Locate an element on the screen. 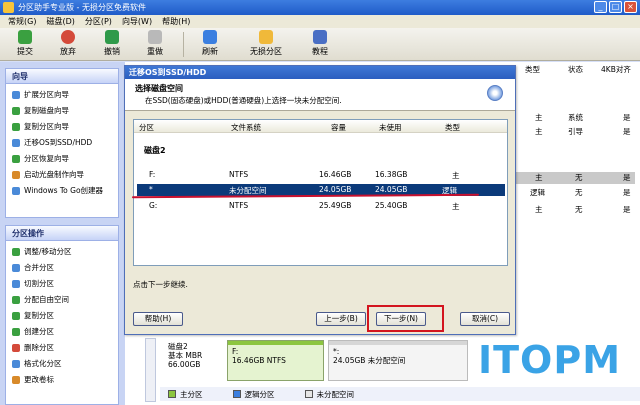  wizard-item-extend: 扩展分区向导 is located at coordinates (62, 95).